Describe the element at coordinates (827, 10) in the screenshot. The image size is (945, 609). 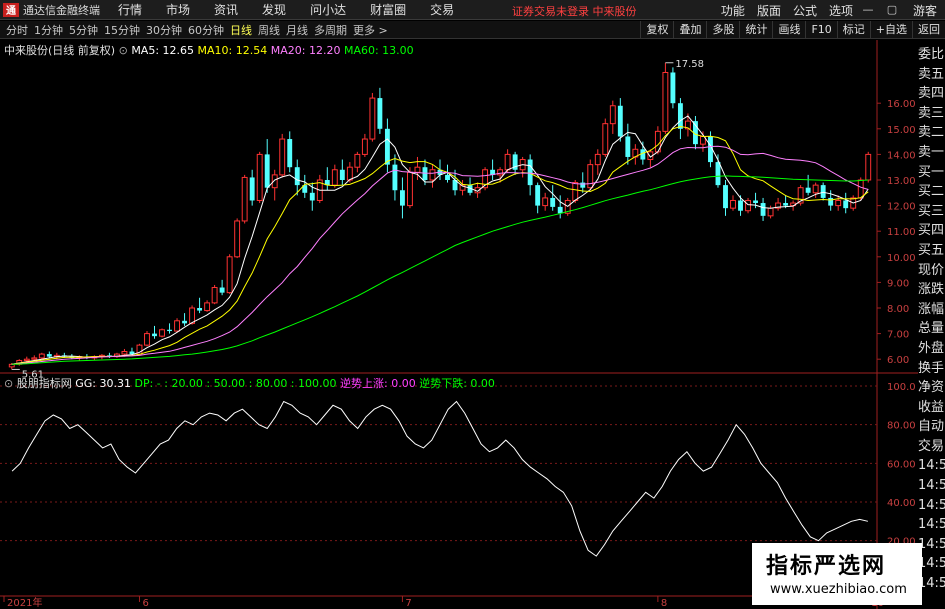
I see `right-menu: 功能 版面 公式 选项 — ▢ 游客` at that location.